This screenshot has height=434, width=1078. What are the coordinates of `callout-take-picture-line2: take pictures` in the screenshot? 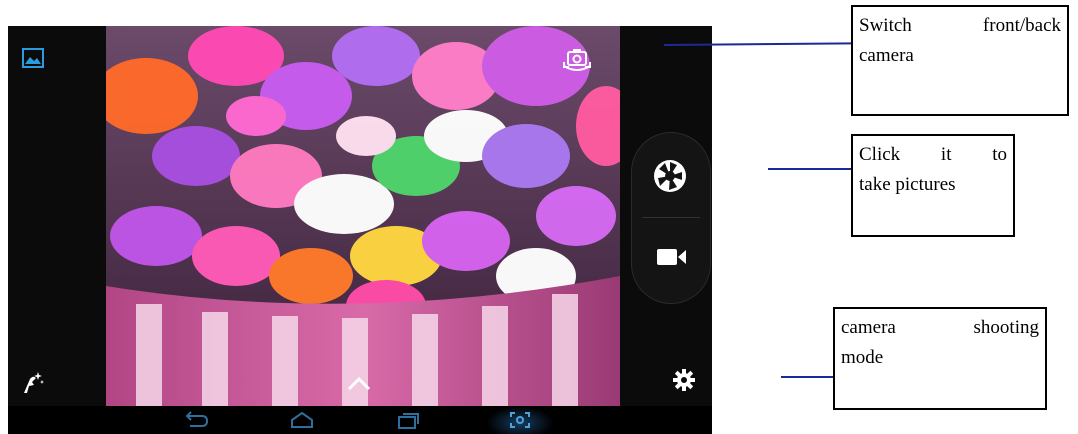 It's located at (907, 184).